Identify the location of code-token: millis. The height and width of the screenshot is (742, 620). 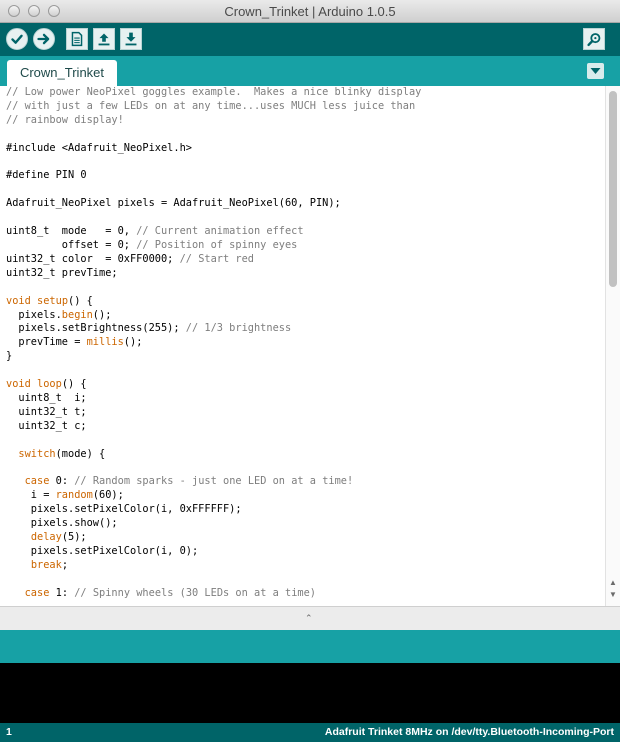
(105, 342).